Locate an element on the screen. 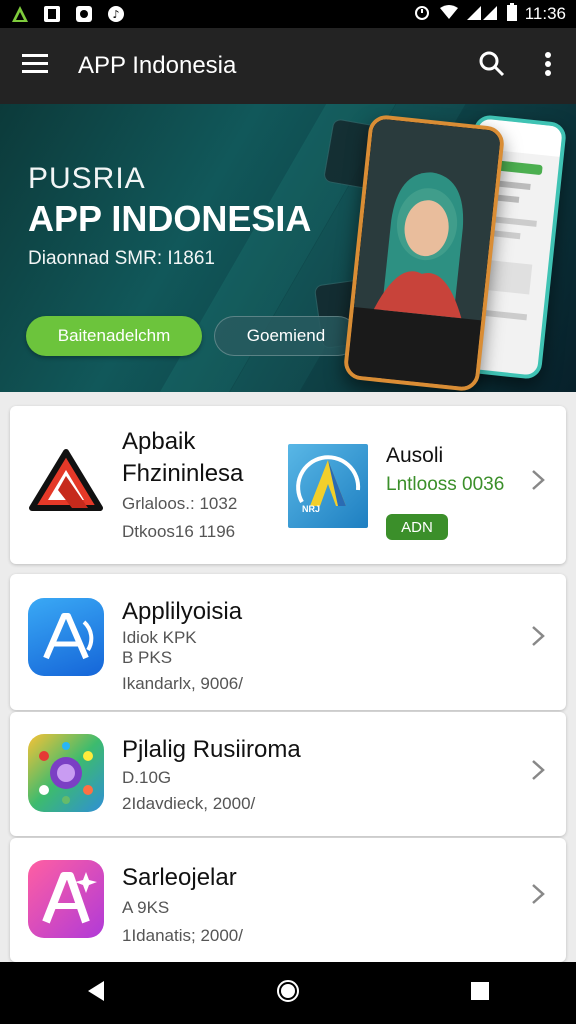 The height and width of the screenshot is (1024, 576). notification-gallery-icon is located at coordinates (84, 14).